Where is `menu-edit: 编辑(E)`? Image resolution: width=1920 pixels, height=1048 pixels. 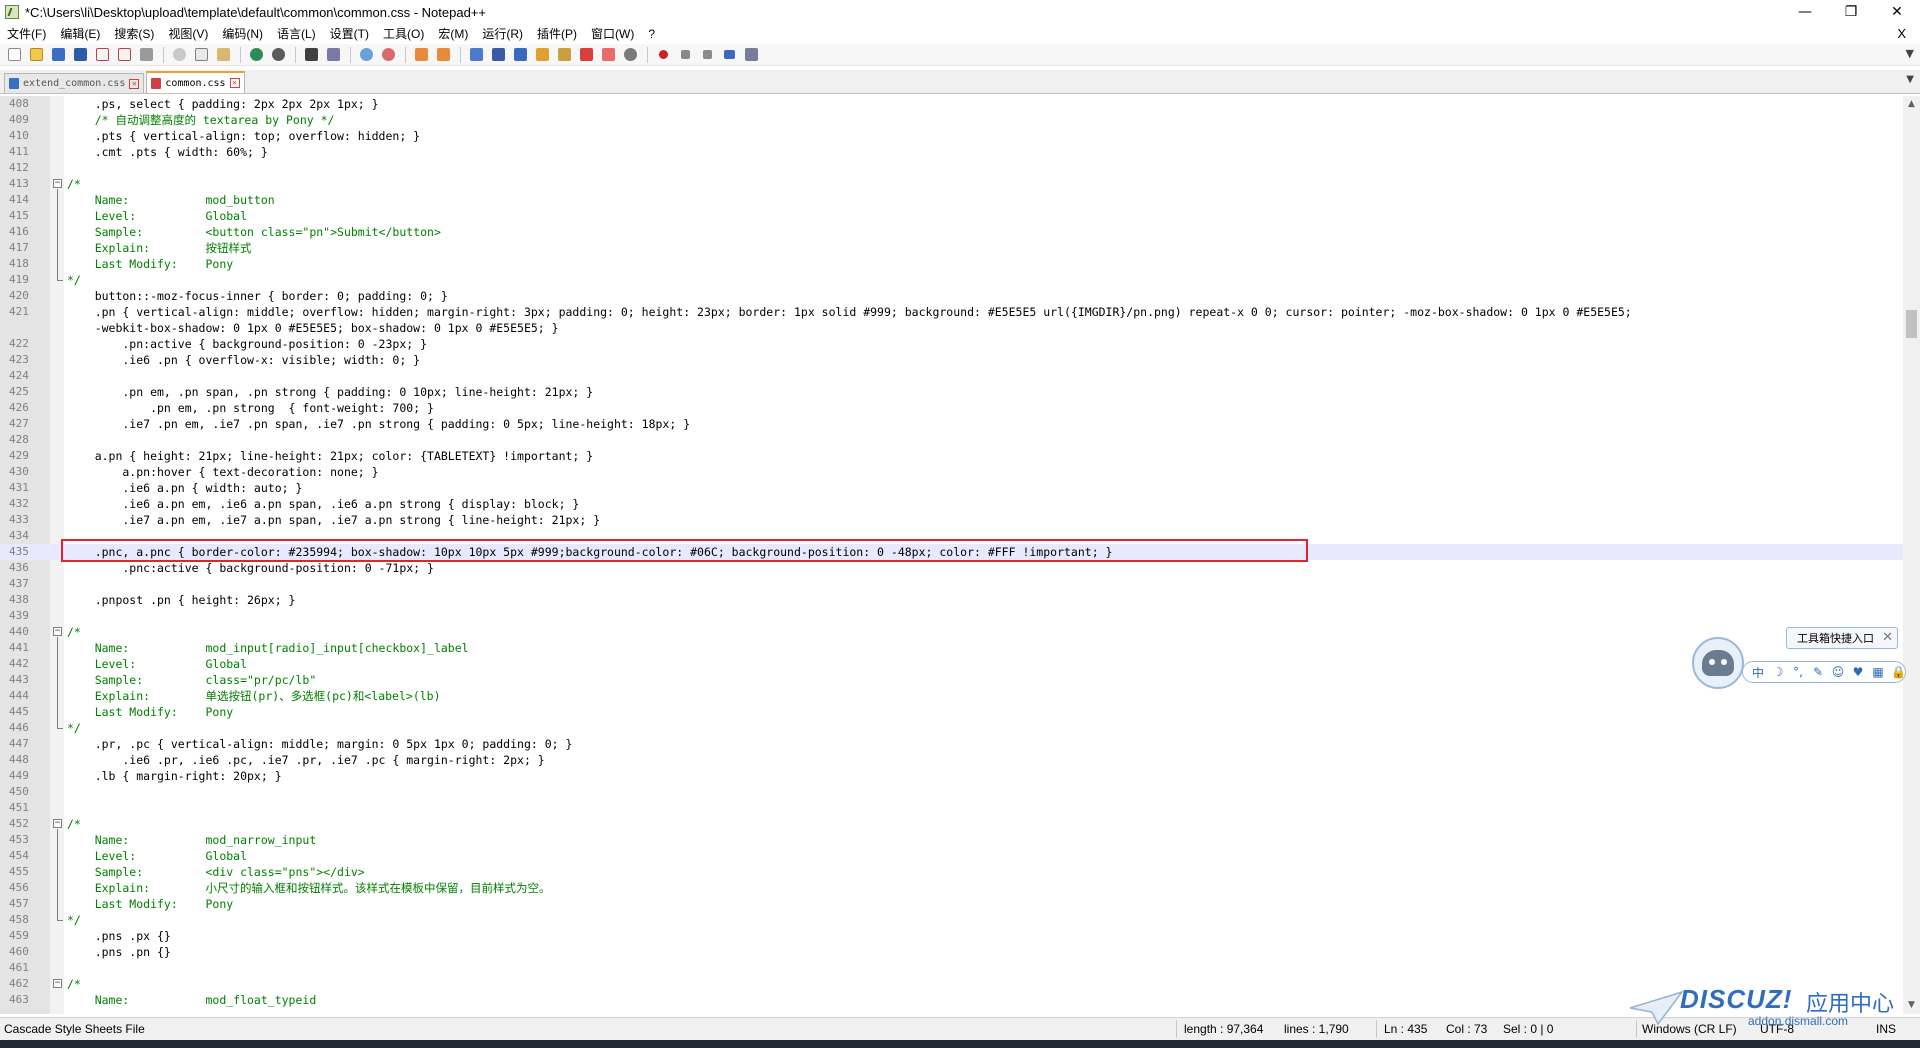 menu-edit: 编辑(E) is located at coordinates (80, 34).